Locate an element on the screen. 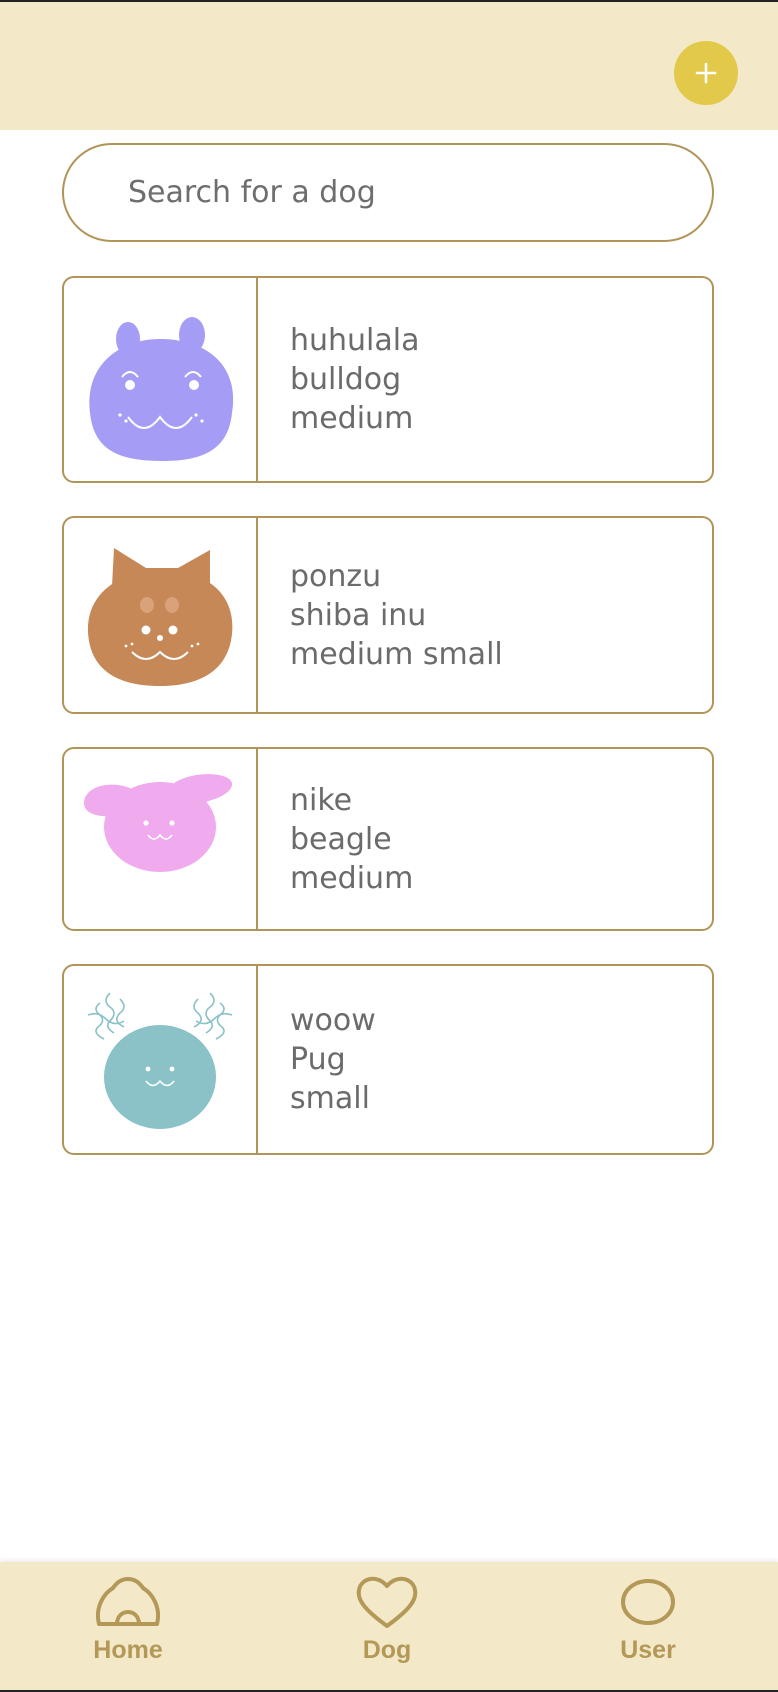 The image size is (778, 1692). plus-icon is located at coordinates (706, 73).